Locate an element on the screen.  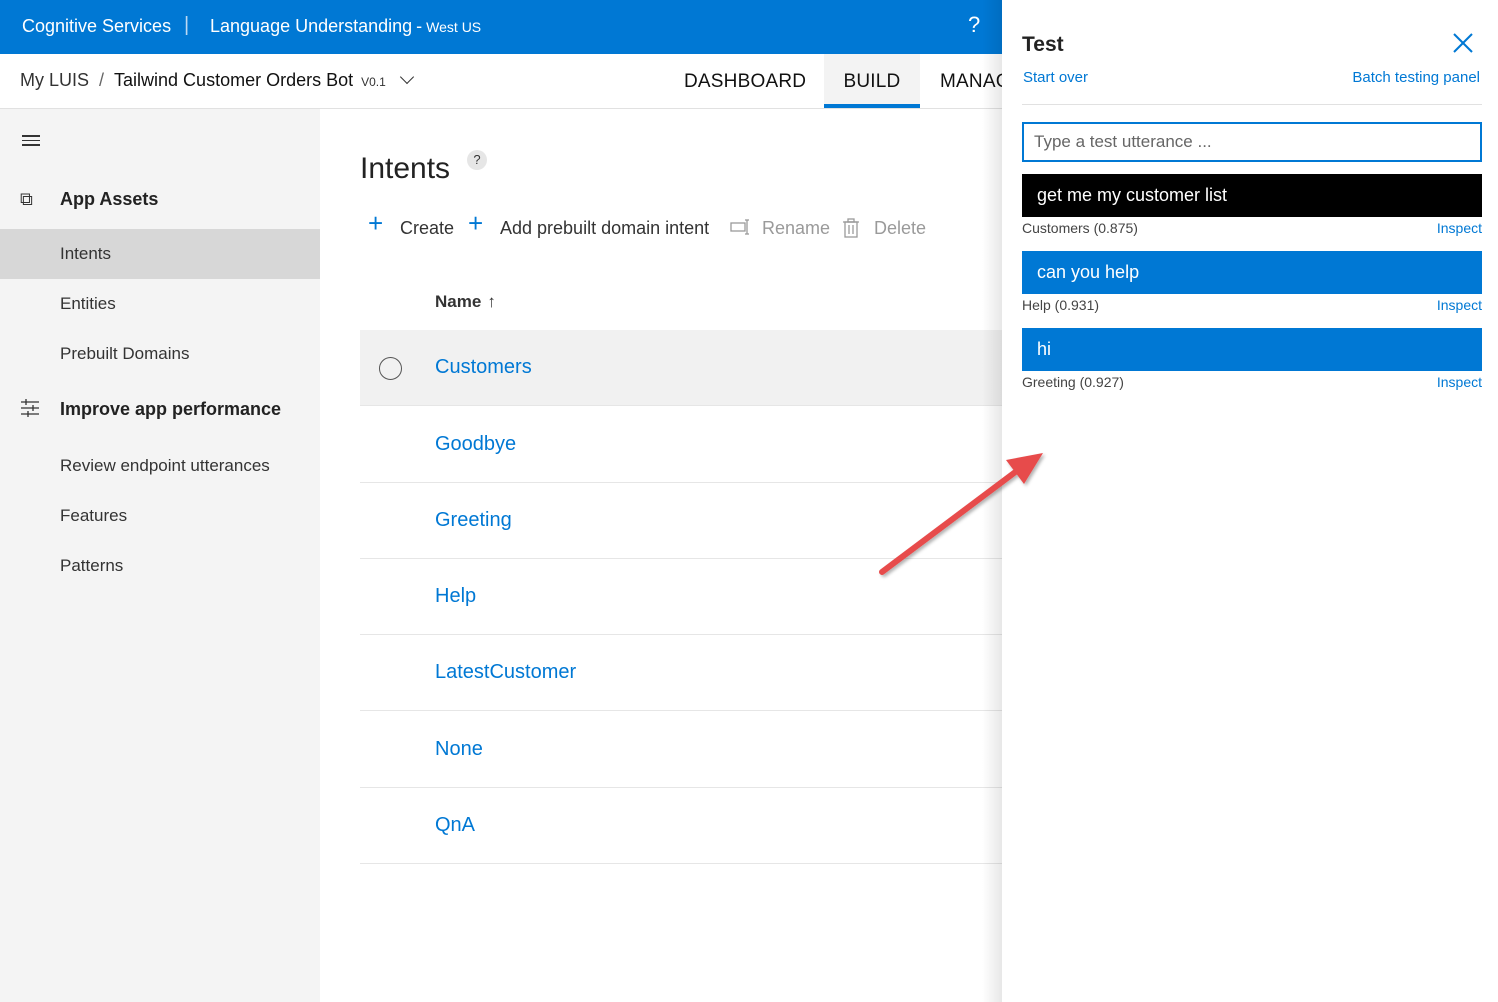
create-label: Create is located at coordinates (427, 228).